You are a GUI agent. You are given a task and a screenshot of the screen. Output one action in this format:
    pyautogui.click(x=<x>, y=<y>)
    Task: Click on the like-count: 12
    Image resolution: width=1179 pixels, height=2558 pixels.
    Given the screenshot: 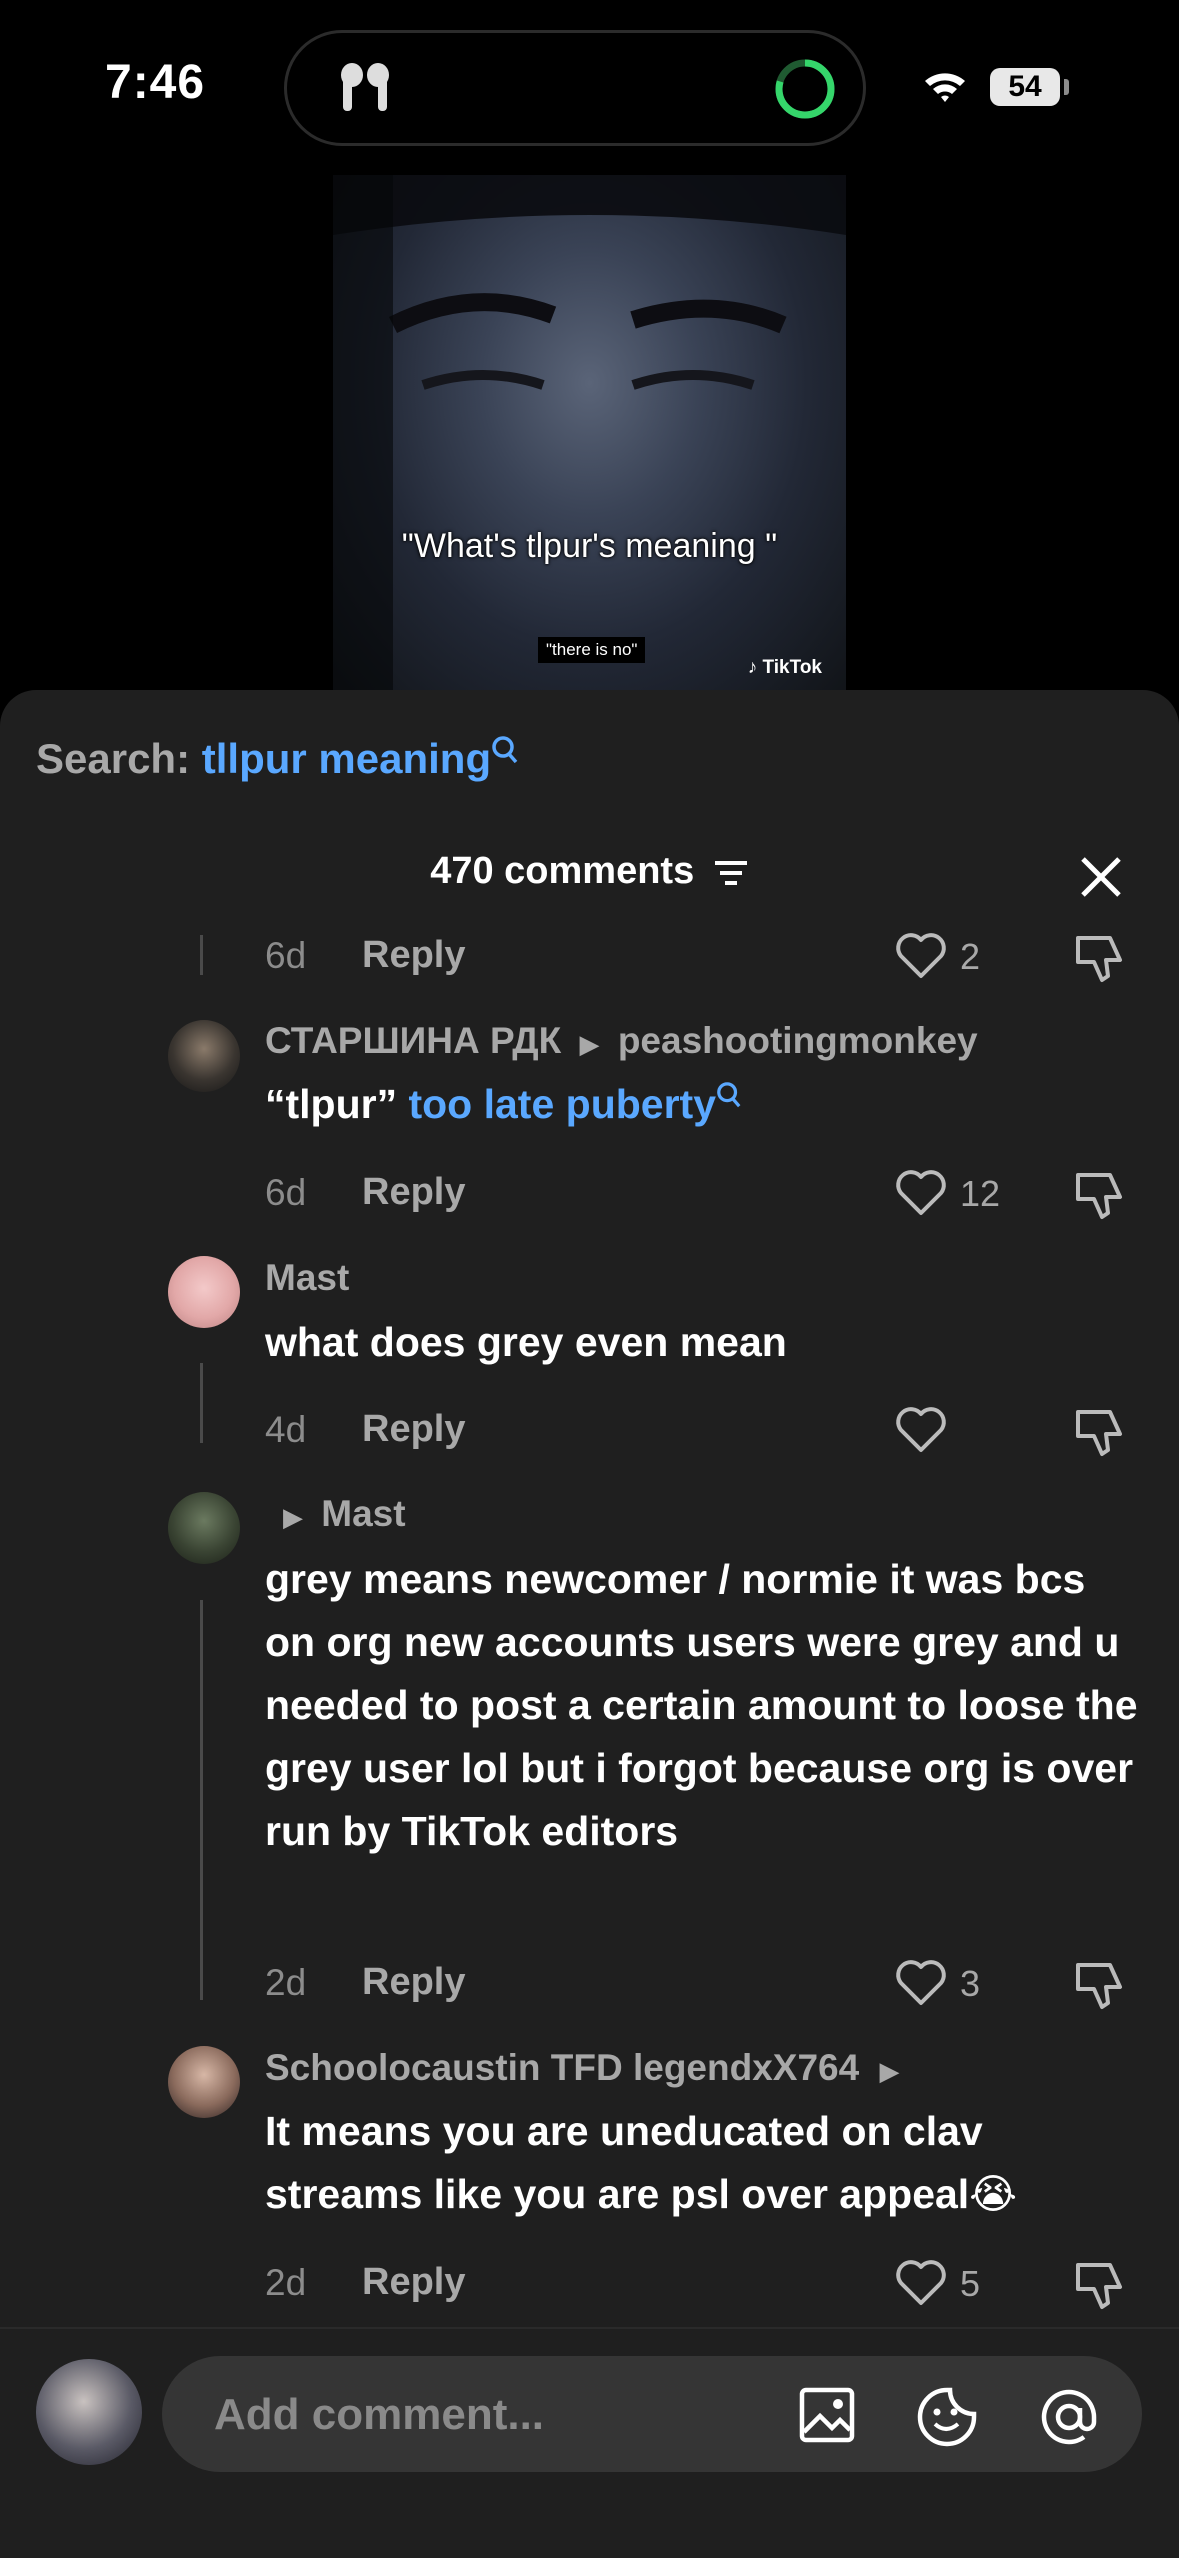 What is the action you would take?
    pyautogui.click(x=980, y=1193)
    